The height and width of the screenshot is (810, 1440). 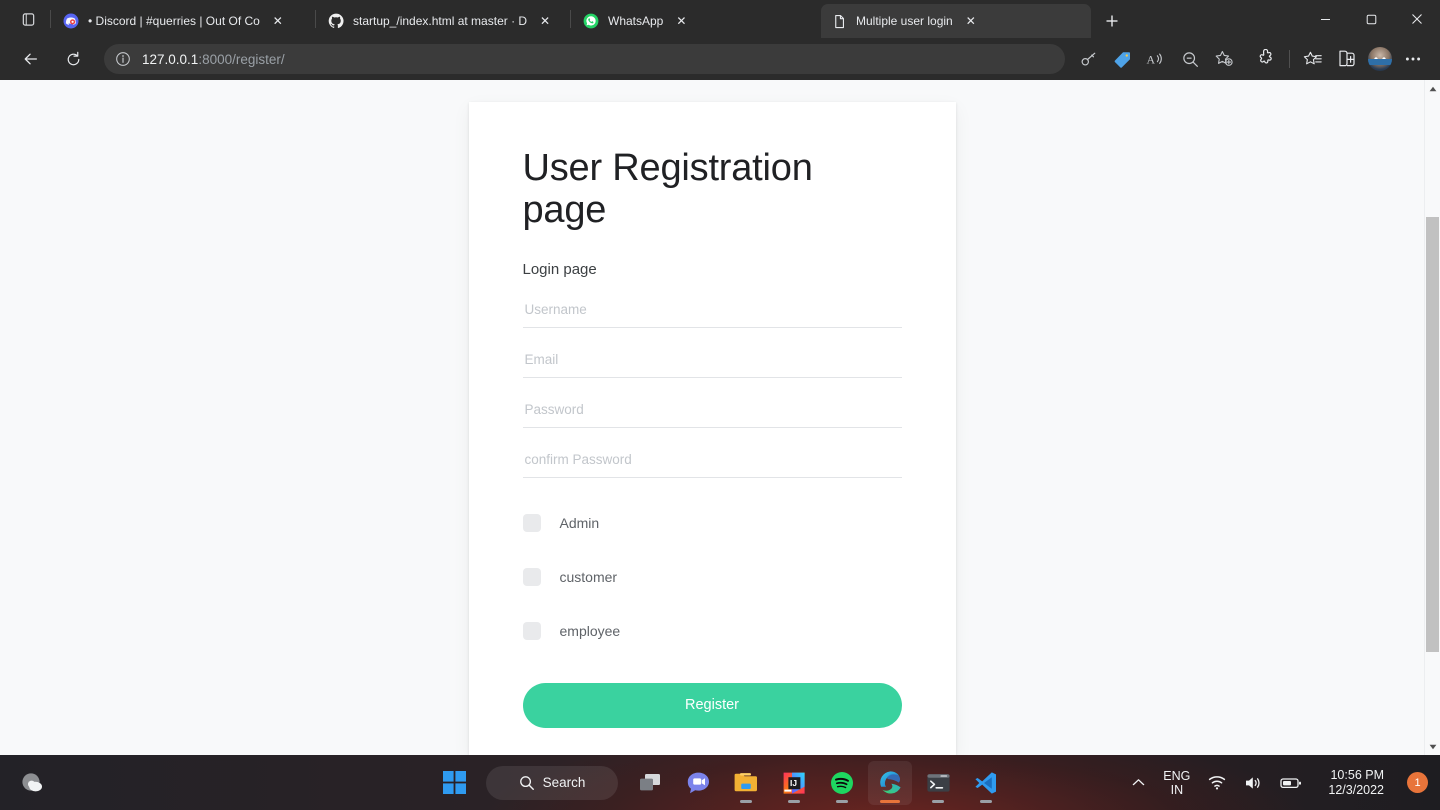 I want to click on tray-overflow-button, so click(x=1138, y=783).